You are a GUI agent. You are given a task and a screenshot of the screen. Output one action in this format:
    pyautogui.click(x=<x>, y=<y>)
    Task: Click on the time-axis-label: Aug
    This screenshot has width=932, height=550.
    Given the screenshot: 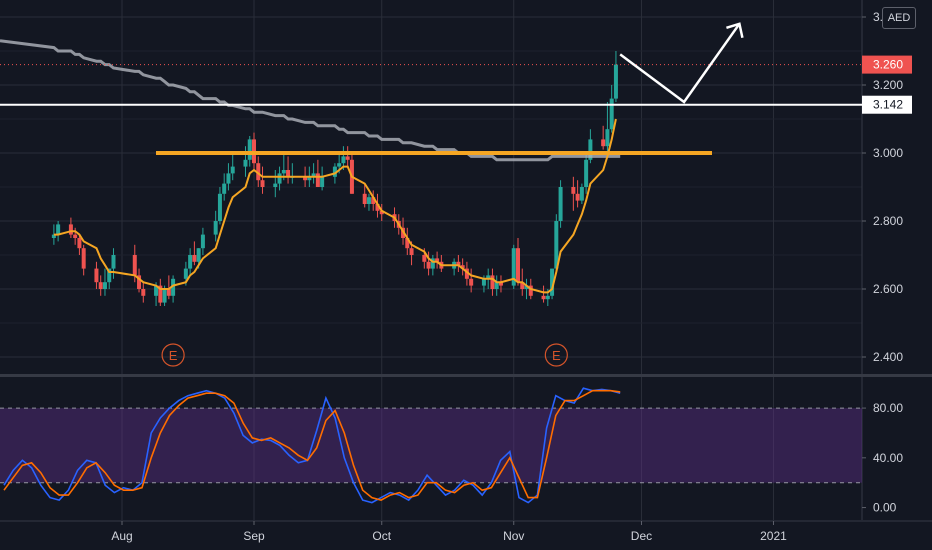 What is the action you would take?
    pyautogui.click(x=121, y=536)
    